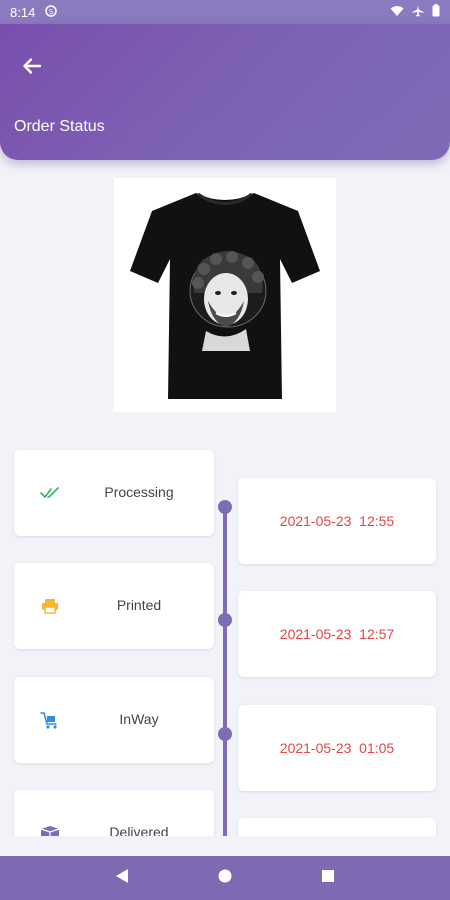  I want to click on nav-home-button, so click(225, 878).